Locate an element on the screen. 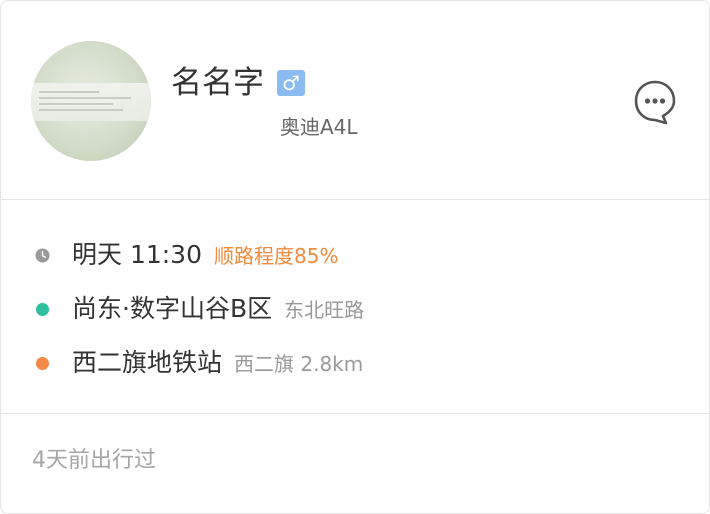  origin-row: 尚东·数字山谷B区 东北旺路 is located at coordinates (355, 309).